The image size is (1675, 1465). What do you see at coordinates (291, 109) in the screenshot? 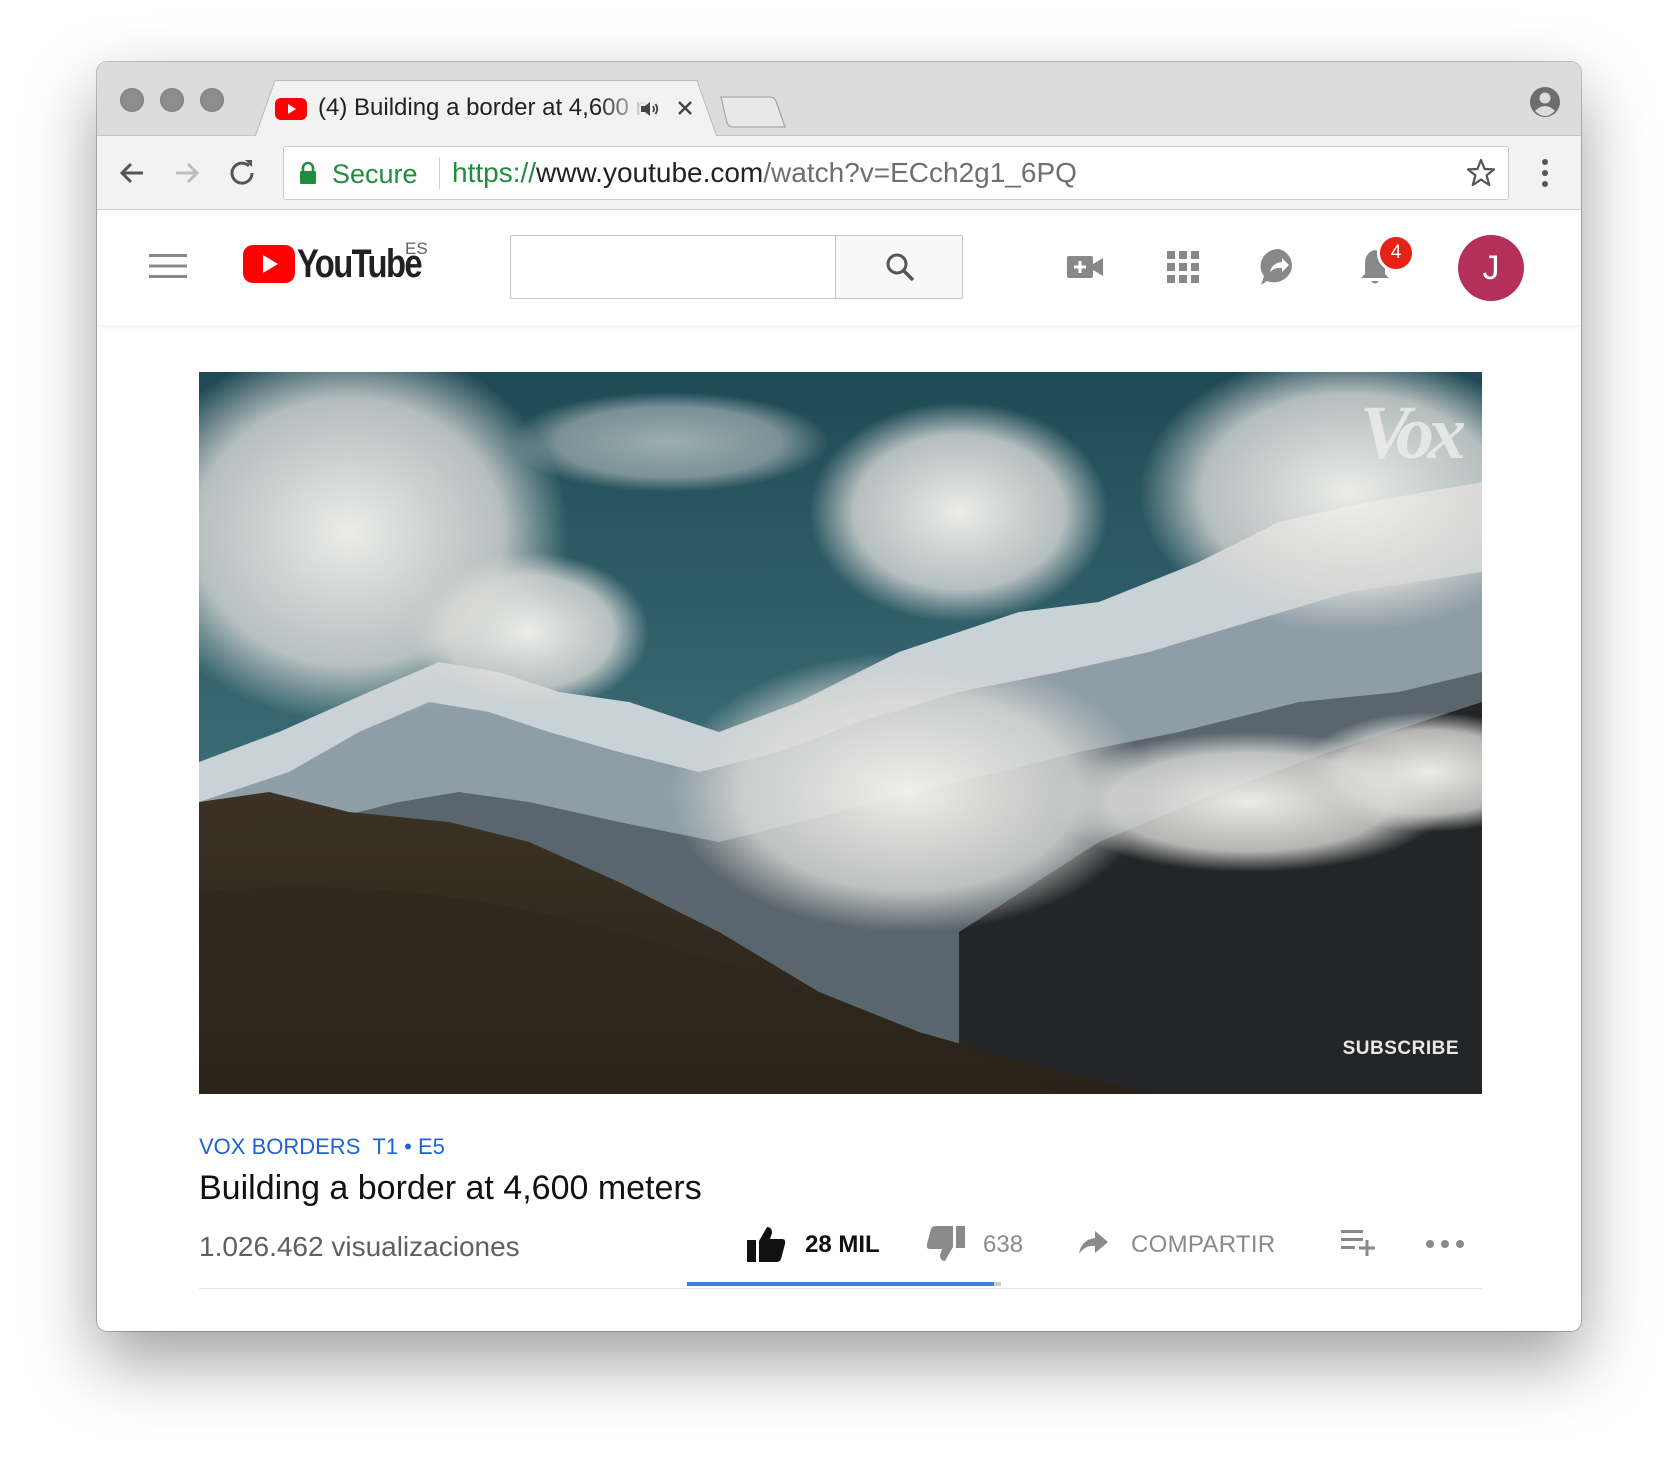
I see `youtube-favicon-icon` at bounding box center [291, 109].